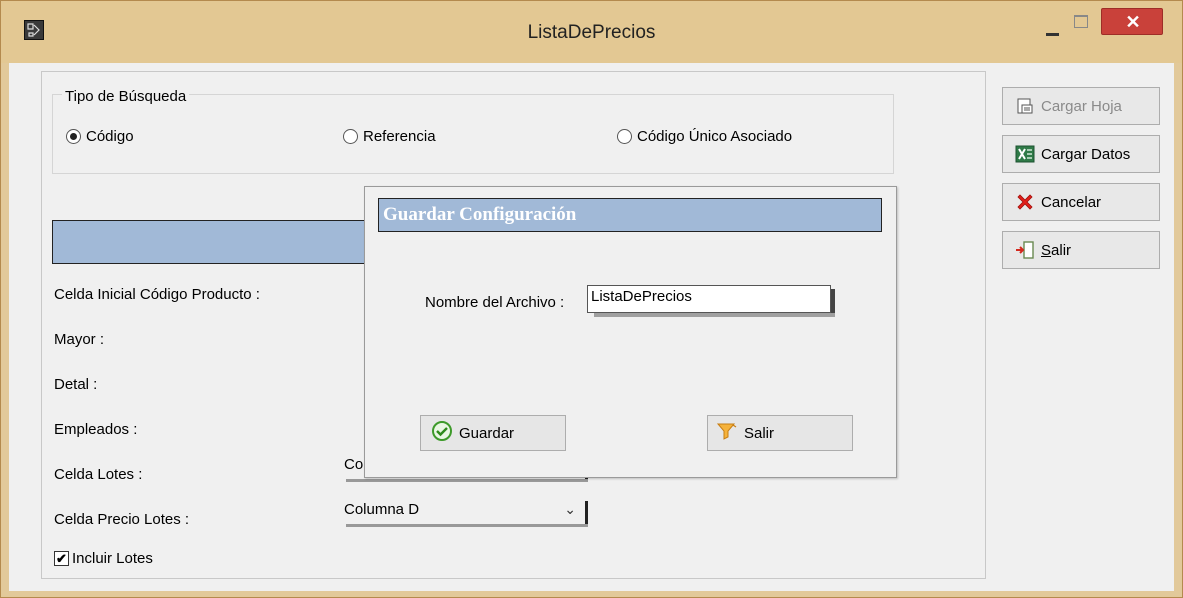 Image resolution: width=1183 pixels, height=598 pixels. Describe the element at coordinates (1025, 154) in the screenshot. I see `excel-icon` at that location.